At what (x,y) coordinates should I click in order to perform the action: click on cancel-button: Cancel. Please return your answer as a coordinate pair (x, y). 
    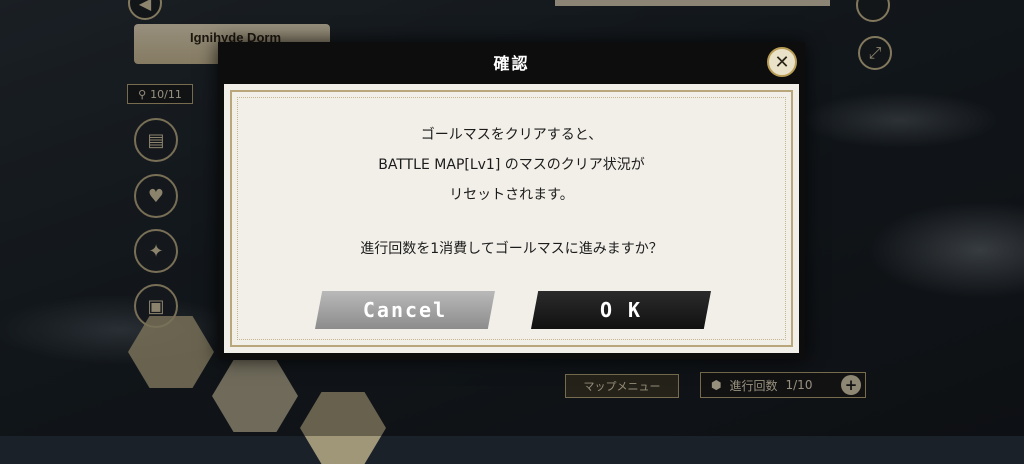
    Looking at the image, I should click on (405, 310).